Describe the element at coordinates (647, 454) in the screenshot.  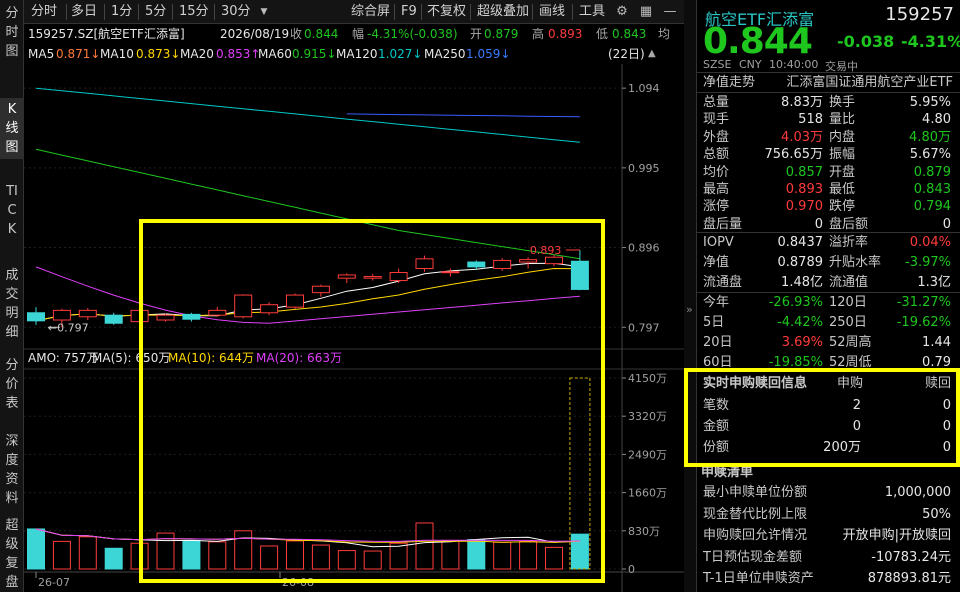
I see `volume-tick-label: 2490万` at that location.